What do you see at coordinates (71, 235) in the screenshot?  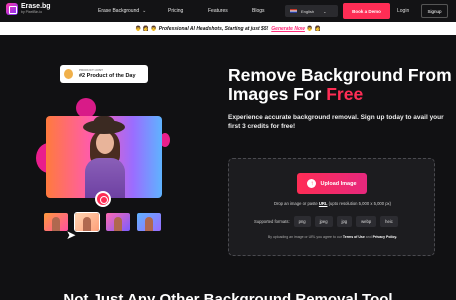 I see `mouse-cursor-icon: ➤` at bounding box center [71, 235].